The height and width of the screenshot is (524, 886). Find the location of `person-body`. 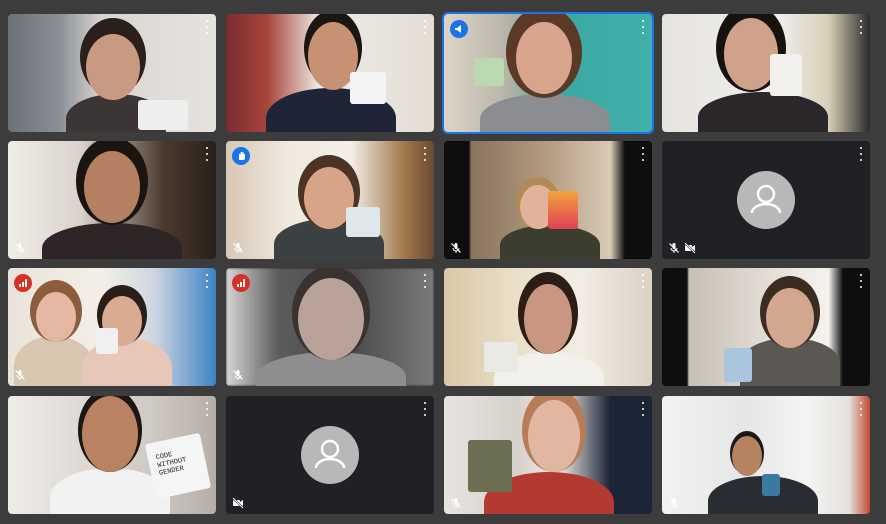

person-body is located at coordinates (550, 242).